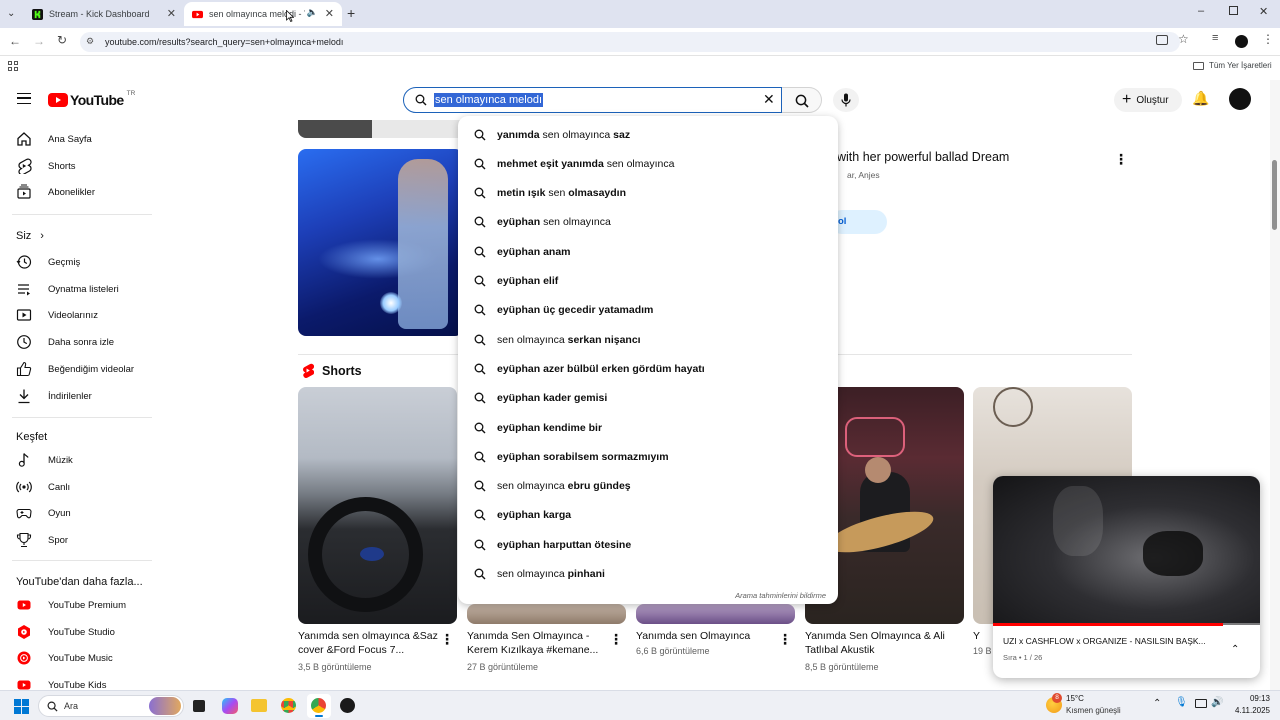 This screenshot has height=720, width=1280. I want to click on search-suggestion: eyüphan azer bülbül erken gördüm hayatı, so click(648, 368).